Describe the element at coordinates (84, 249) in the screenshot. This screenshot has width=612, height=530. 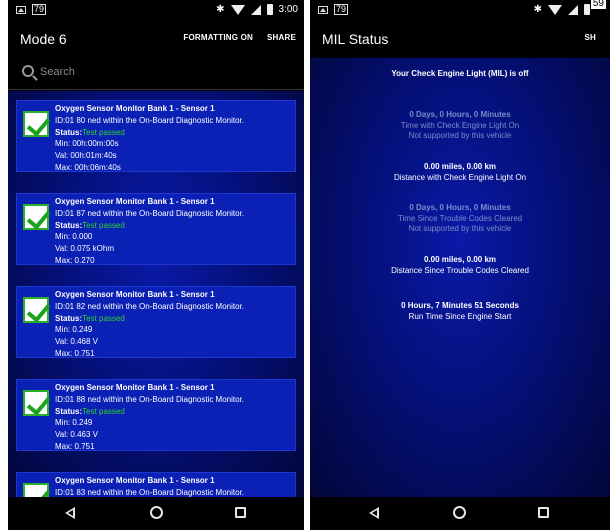
I see `val-value: Val: 0.075 kOhm` at that location.